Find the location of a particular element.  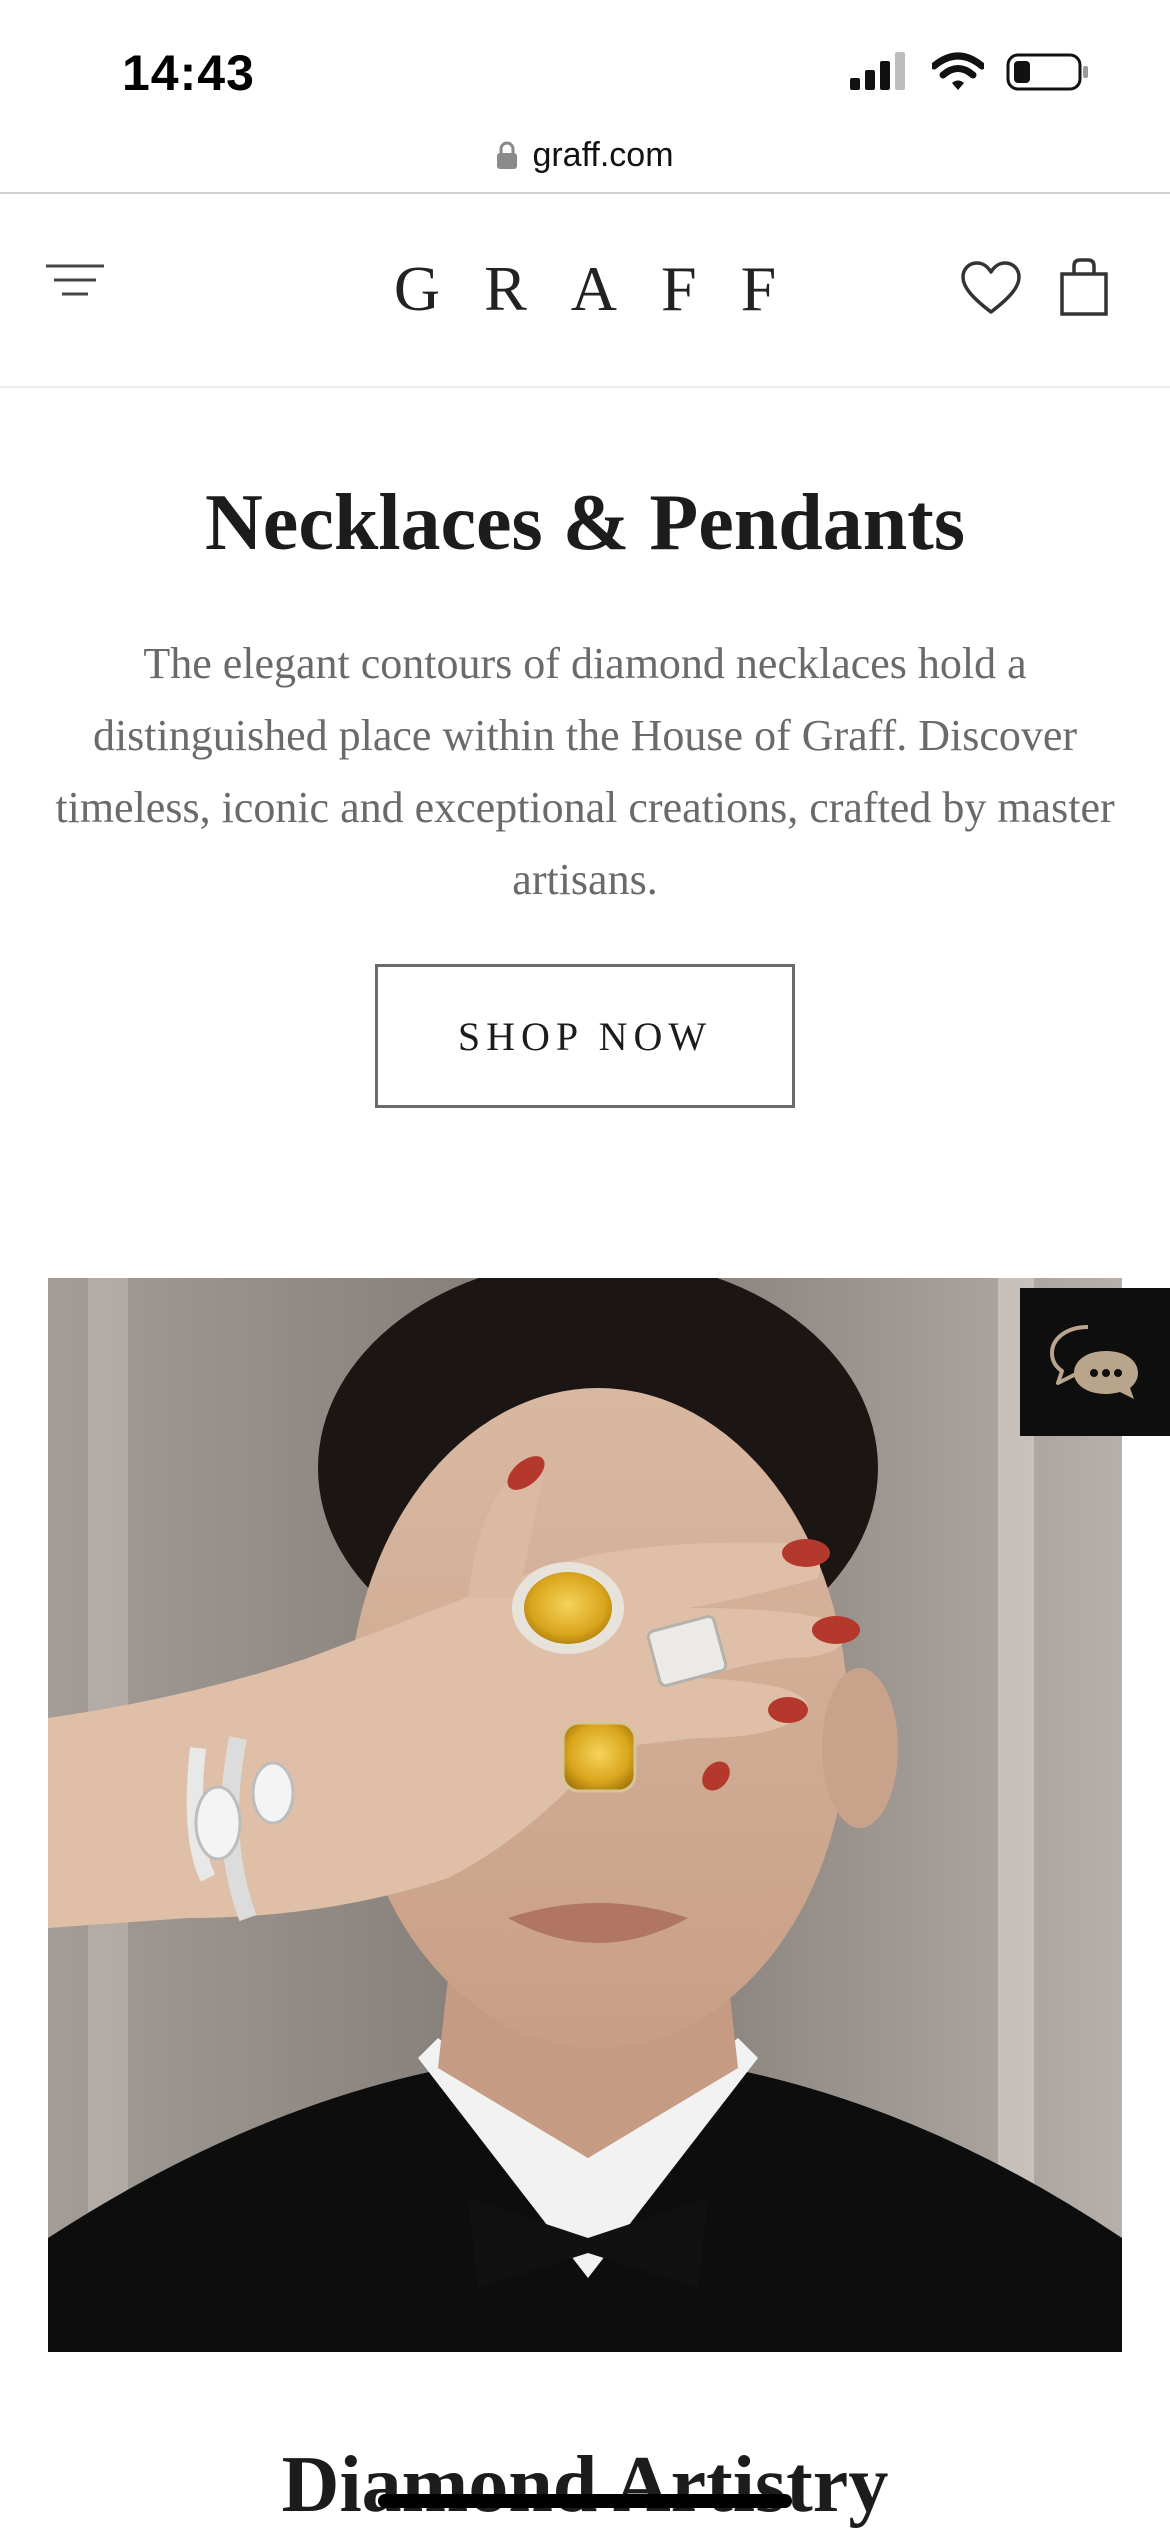

lock-icon is located at coordinates (507, 155).